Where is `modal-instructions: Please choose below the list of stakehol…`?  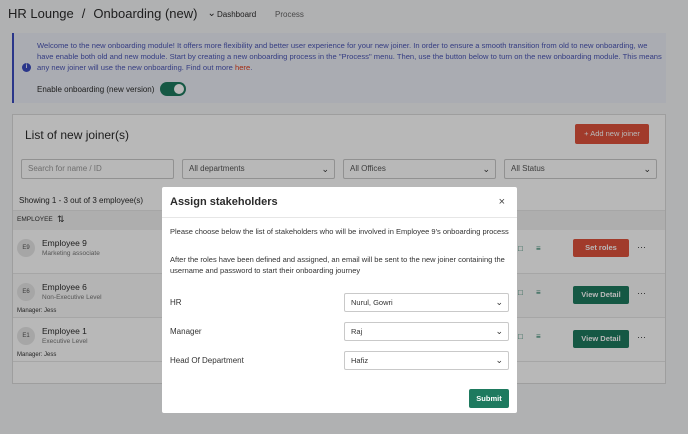
modal-instructions: Please choose below the list of stakehol… is located at coordinates (339, 231).